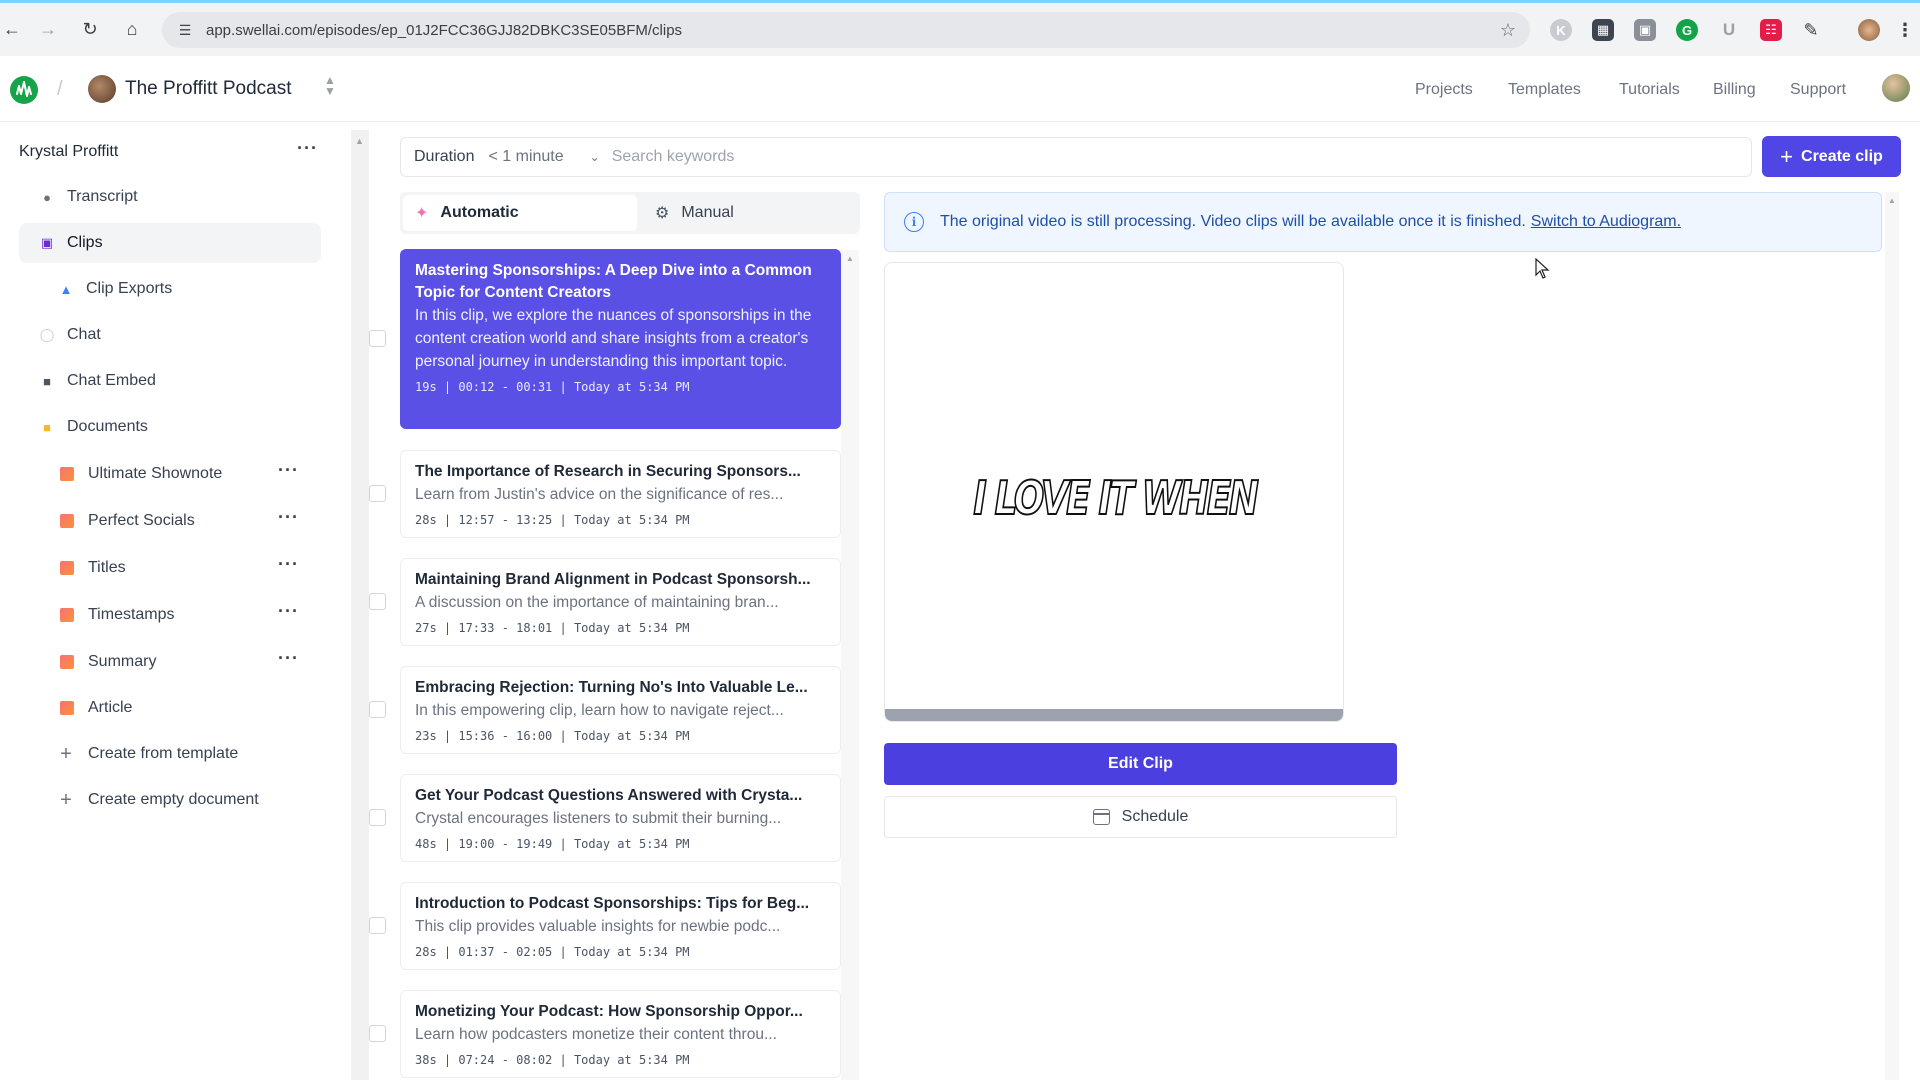 The width and height of the screenshot is (1920, 1080). What do you see at coordinates (1892, 636) in the screenshot?
I see `preview-scrollbar: ▲` at bounding box center [1892, 636].